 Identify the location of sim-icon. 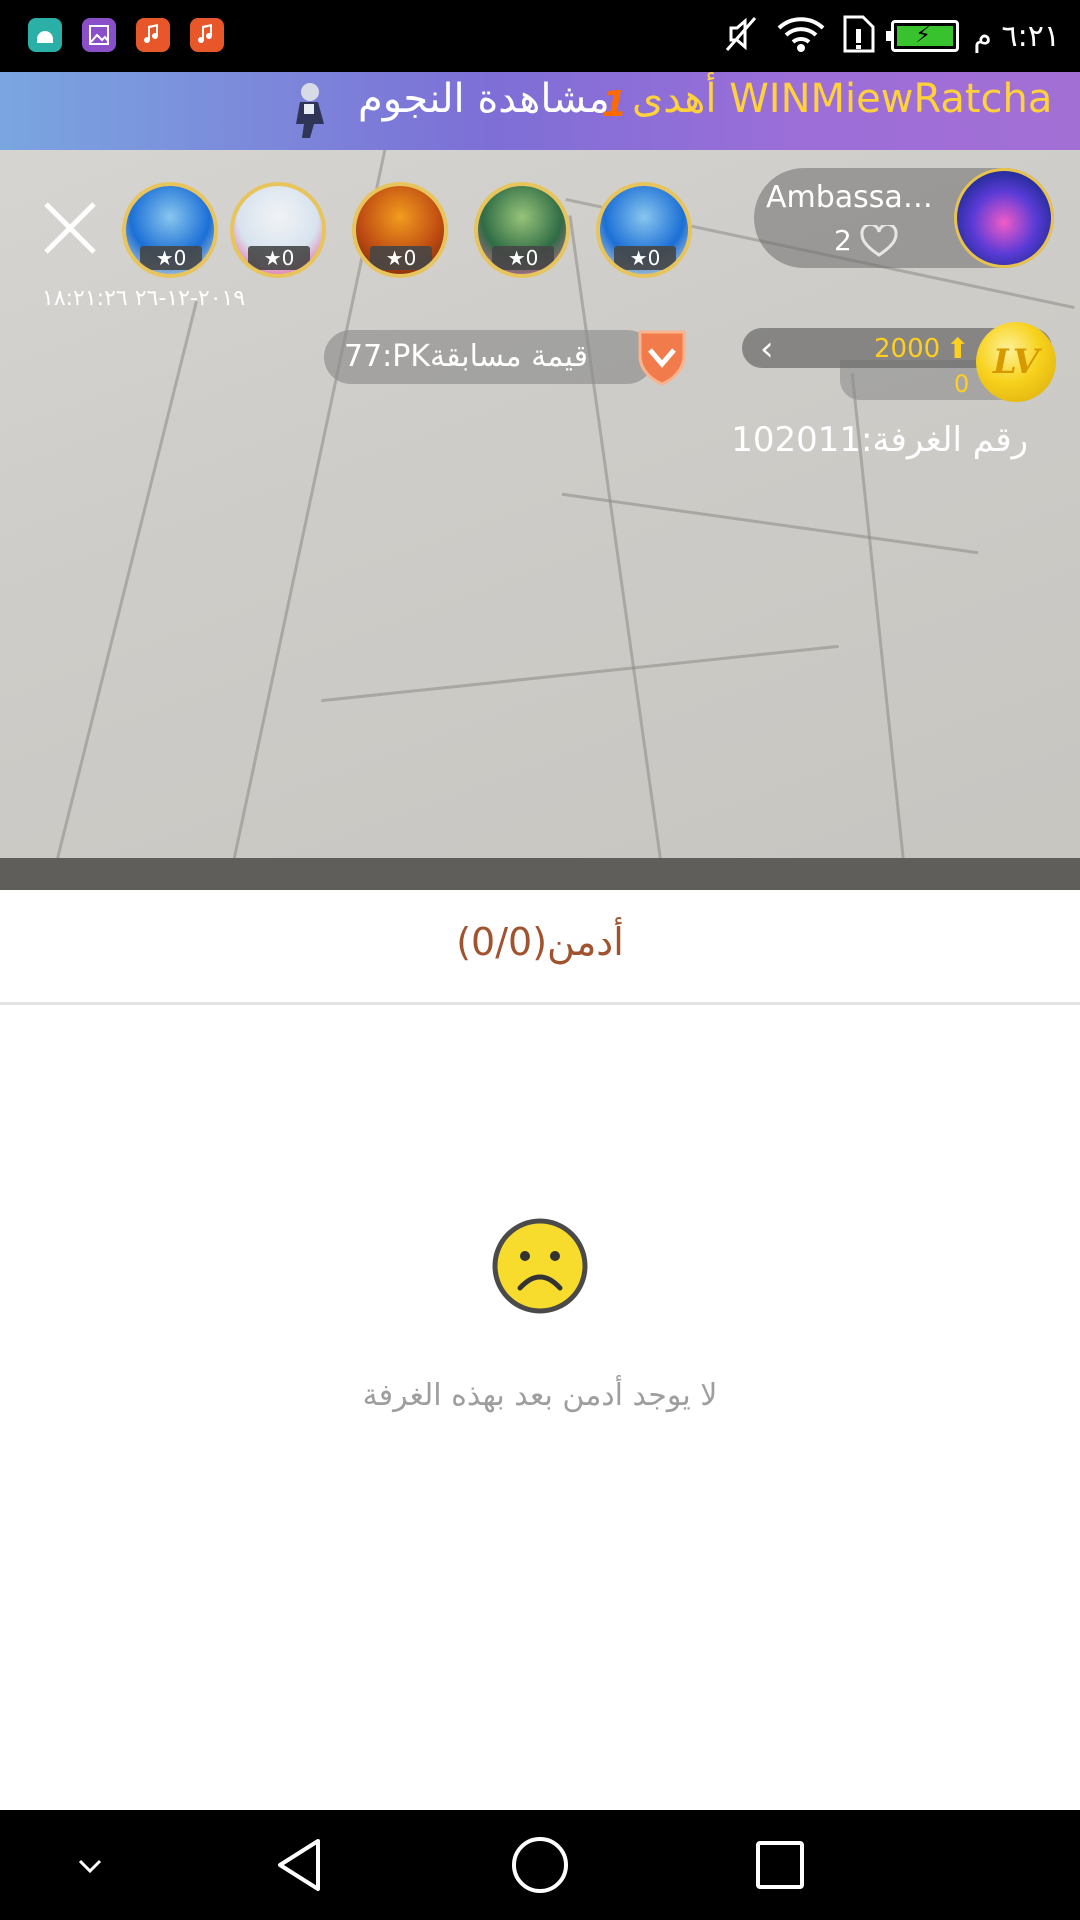
(859, 36).